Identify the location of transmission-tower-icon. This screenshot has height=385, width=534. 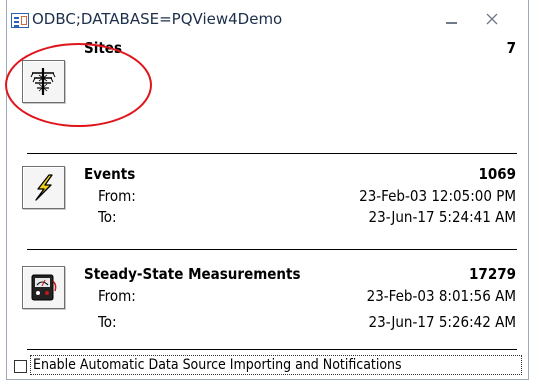
(43, 81).